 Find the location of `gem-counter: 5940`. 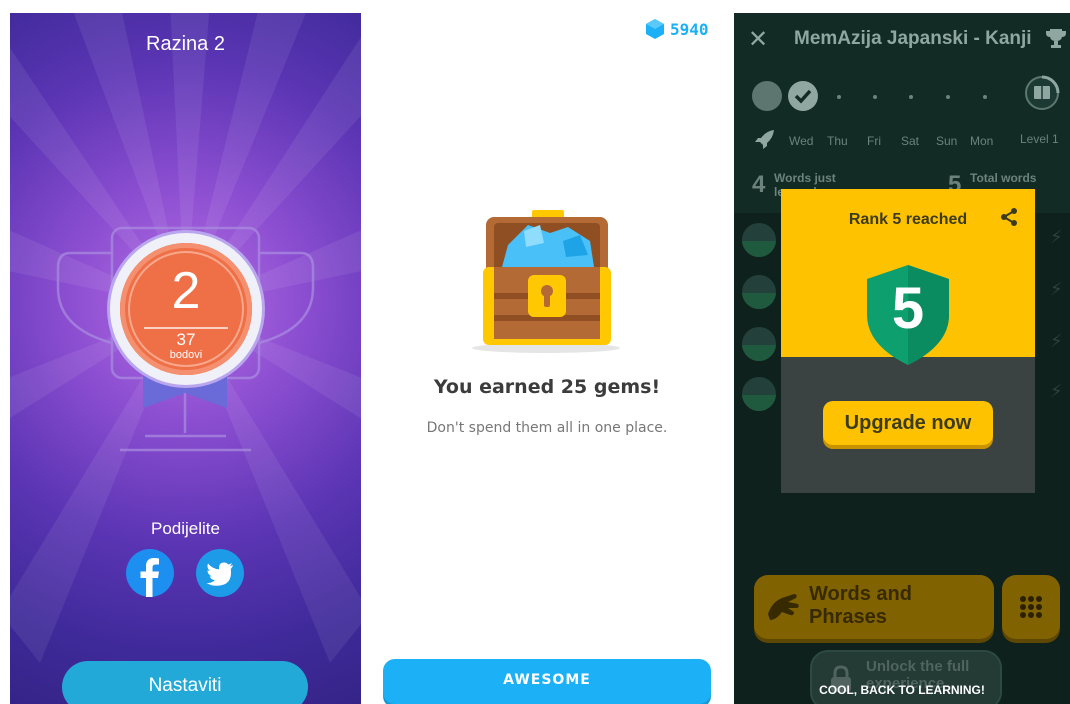

gem-counter: 5940 is located at coordinates (677, 29).